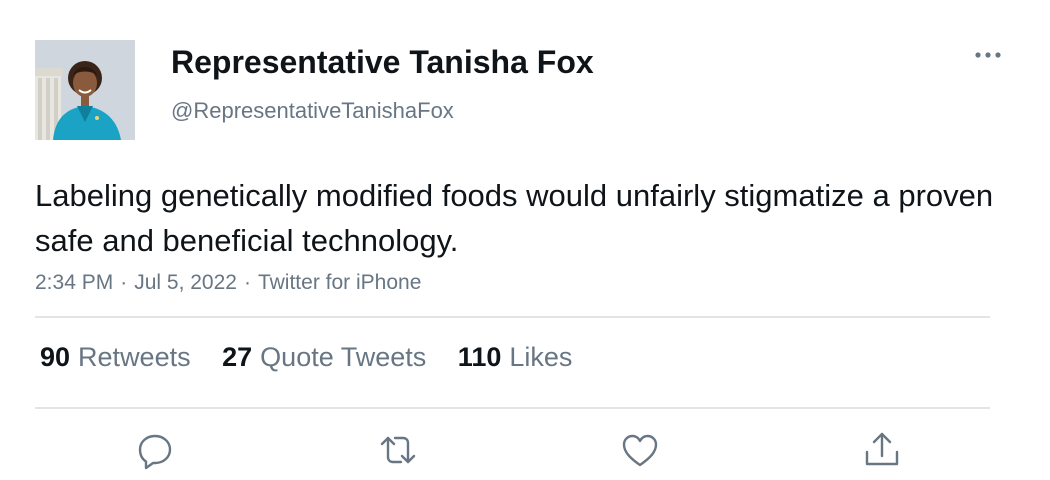  Describe the element at coordinates (185, 282) in the screenshot. I see `tweet-date: Jul 5, 2022` at that location.